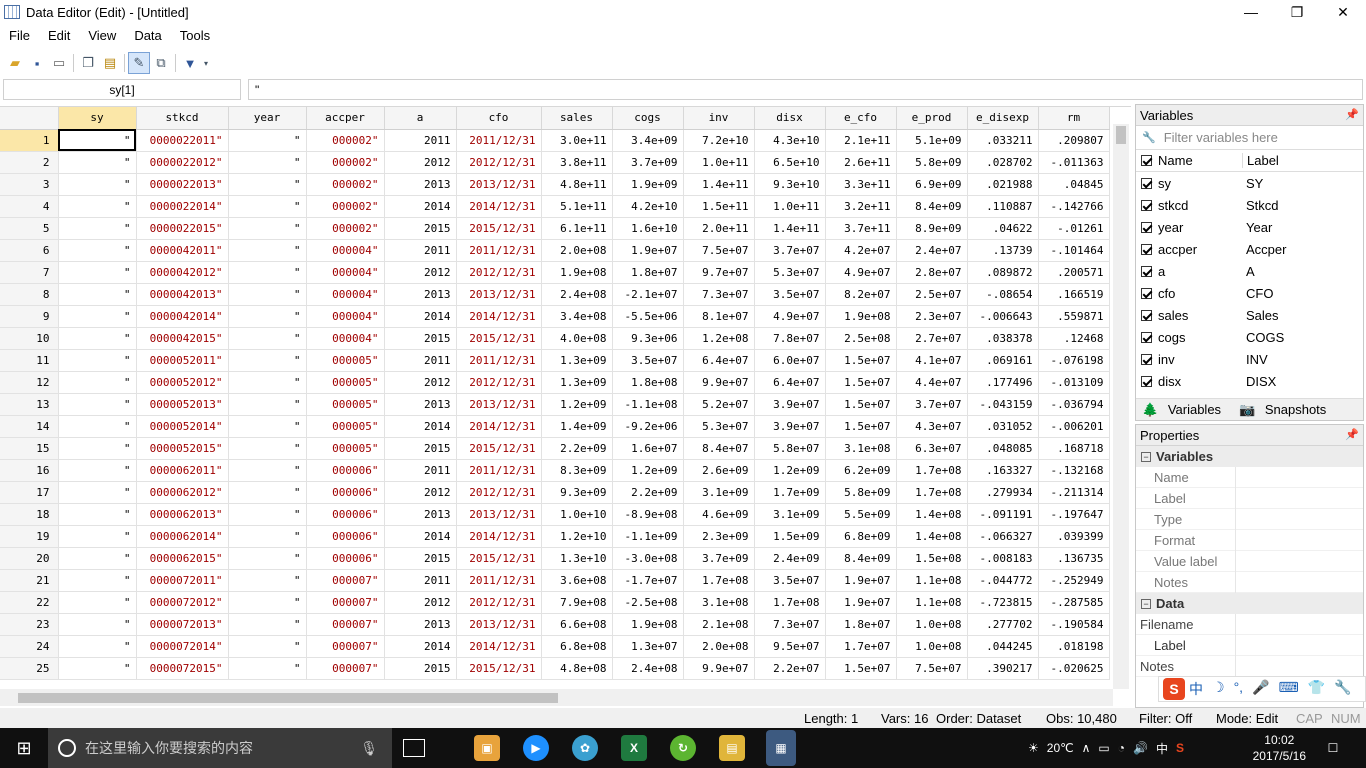  I want to click on menu-edit: Edit, so click(59, 36).